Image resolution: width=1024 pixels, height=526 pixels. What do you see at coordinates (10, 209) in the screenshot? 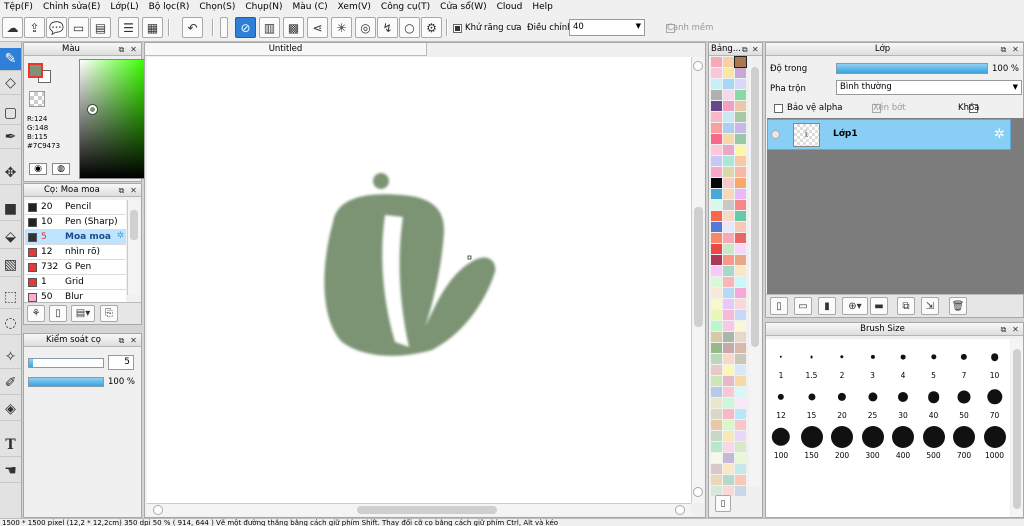
I see `fill-rect-tool-icon: ■` at bounding box center [10, 209].